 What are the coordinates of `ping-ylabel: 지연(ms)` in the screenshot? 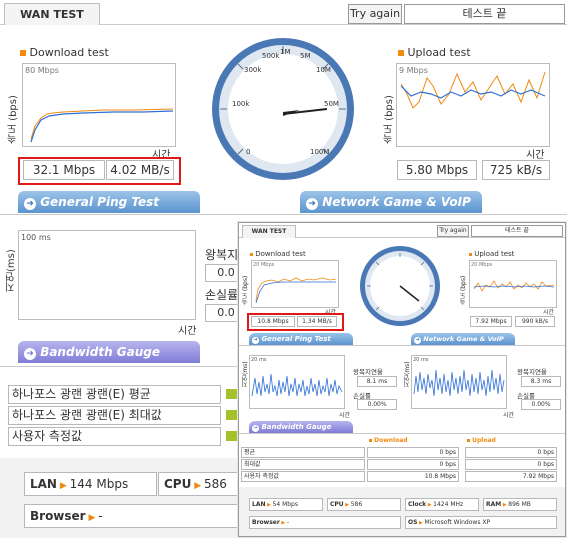 It's located at (11, 270).